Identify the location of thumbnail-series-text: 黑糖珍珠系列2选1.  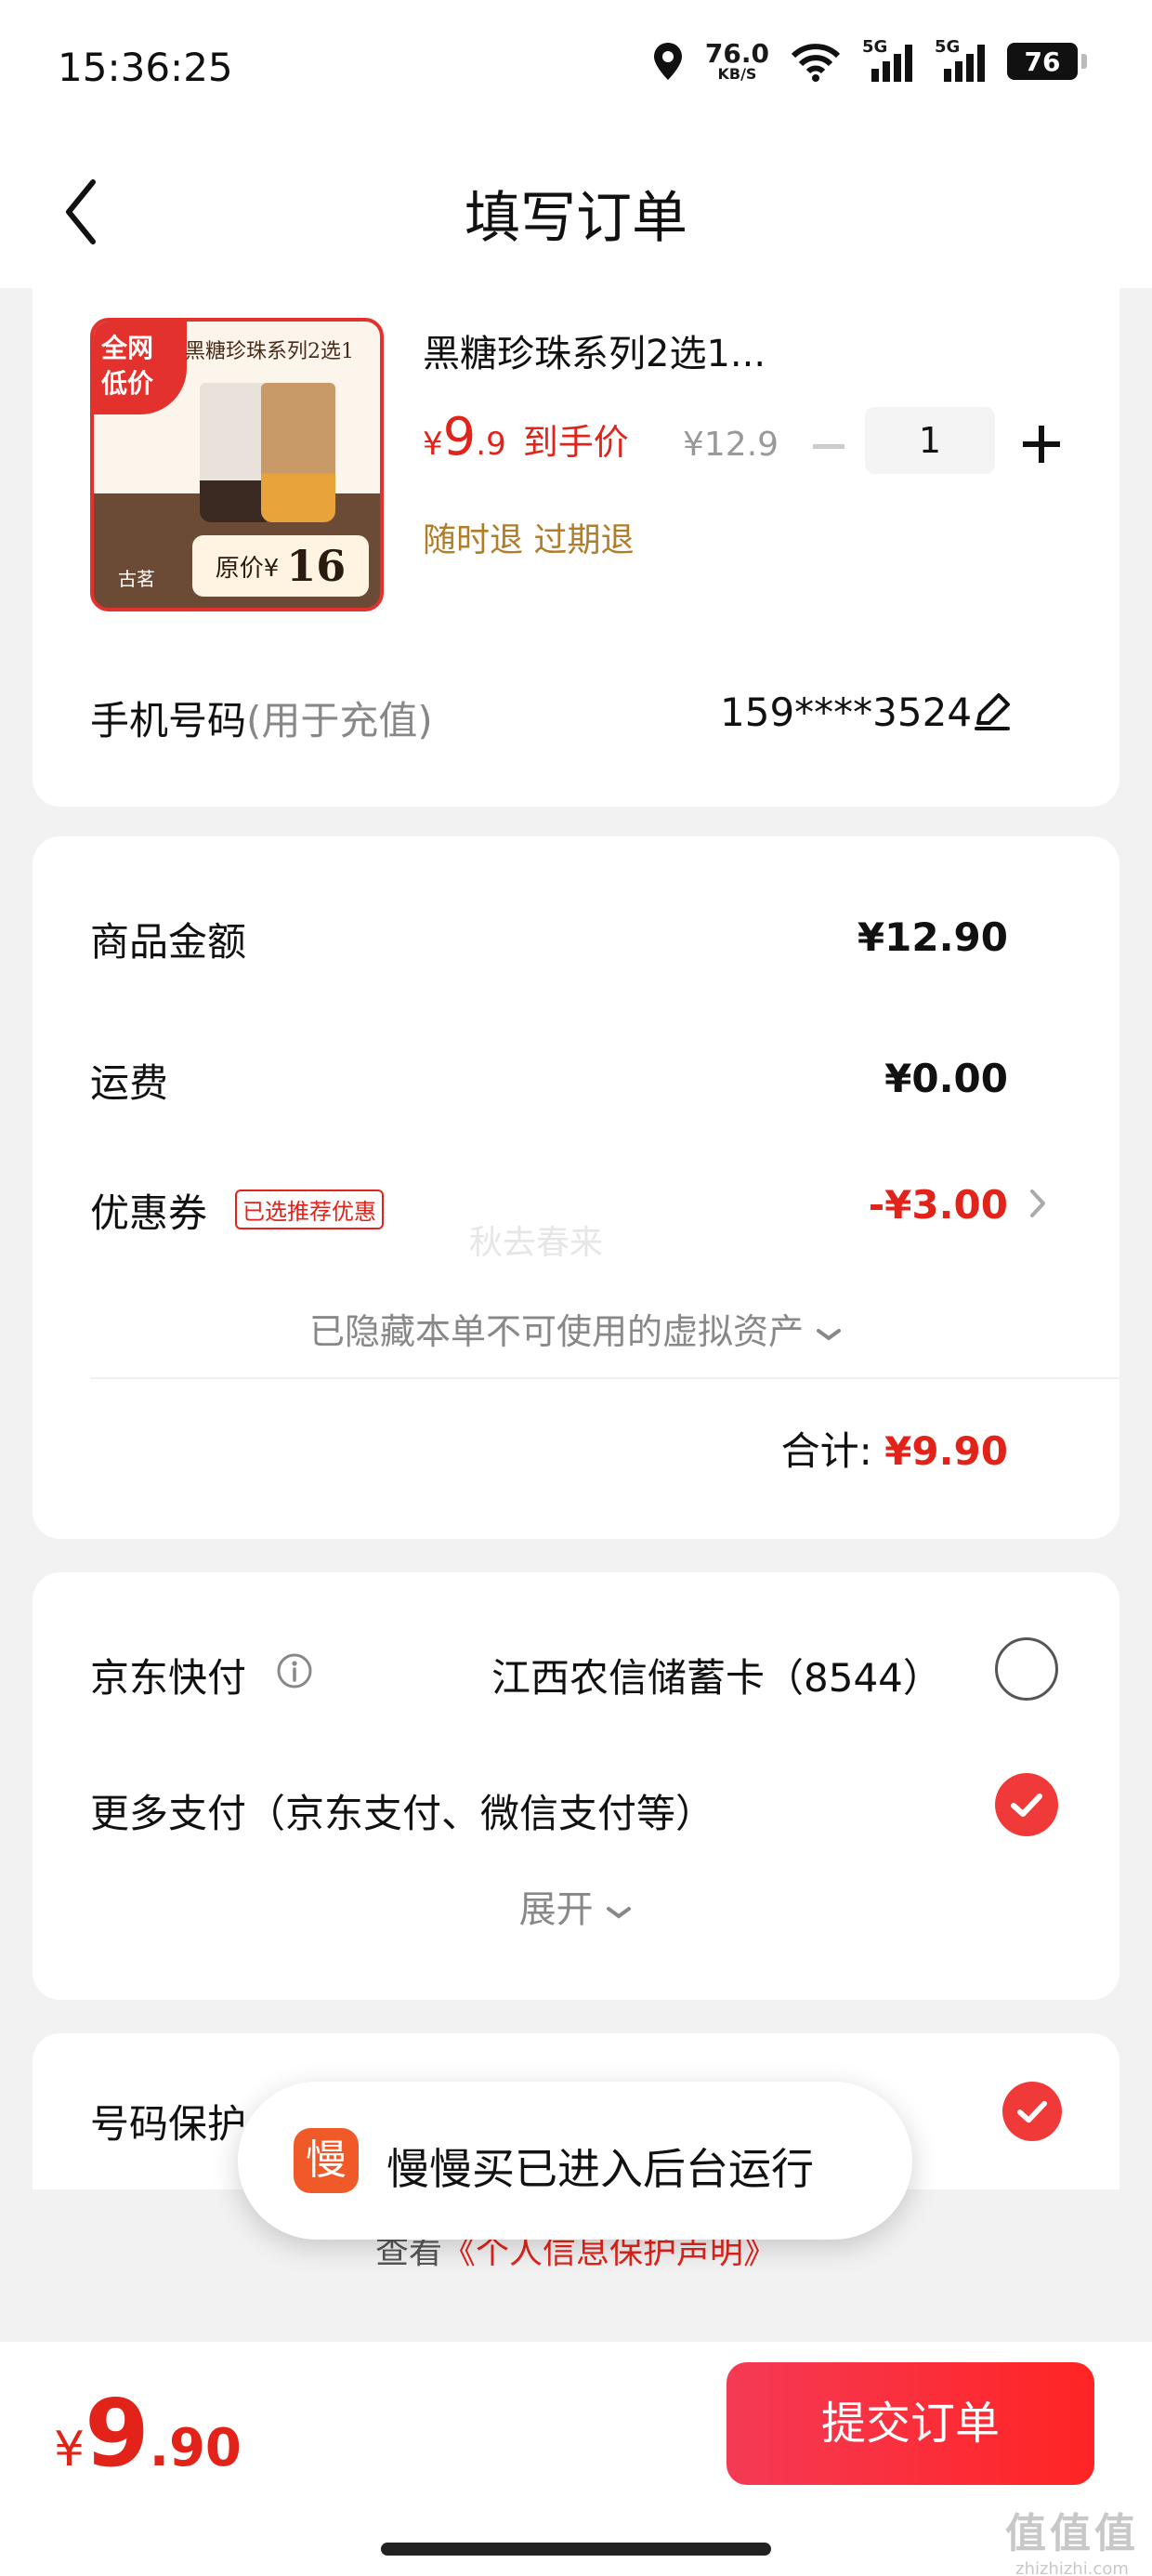
(269, 351).